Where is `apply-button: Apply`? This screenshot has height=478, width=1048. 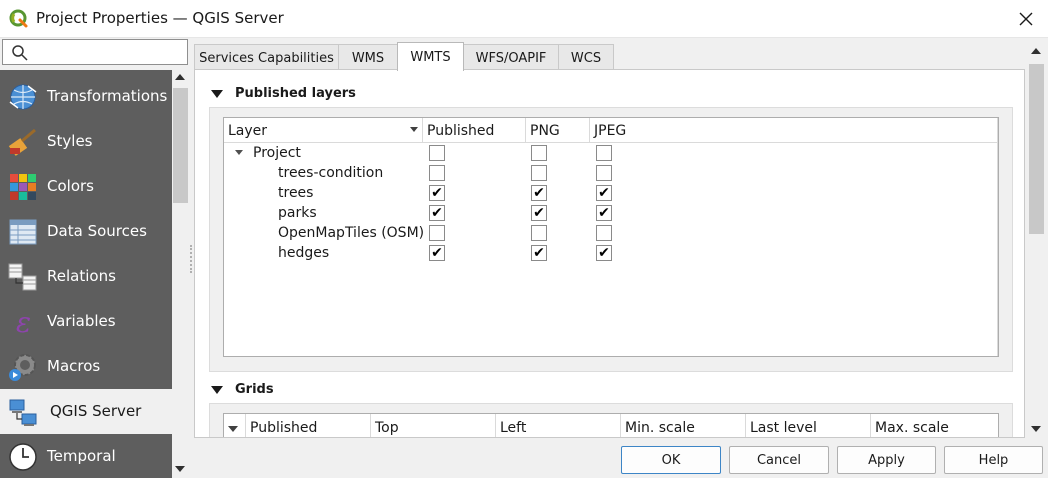 apply-button: Apply is located at coordinates (886, 460).